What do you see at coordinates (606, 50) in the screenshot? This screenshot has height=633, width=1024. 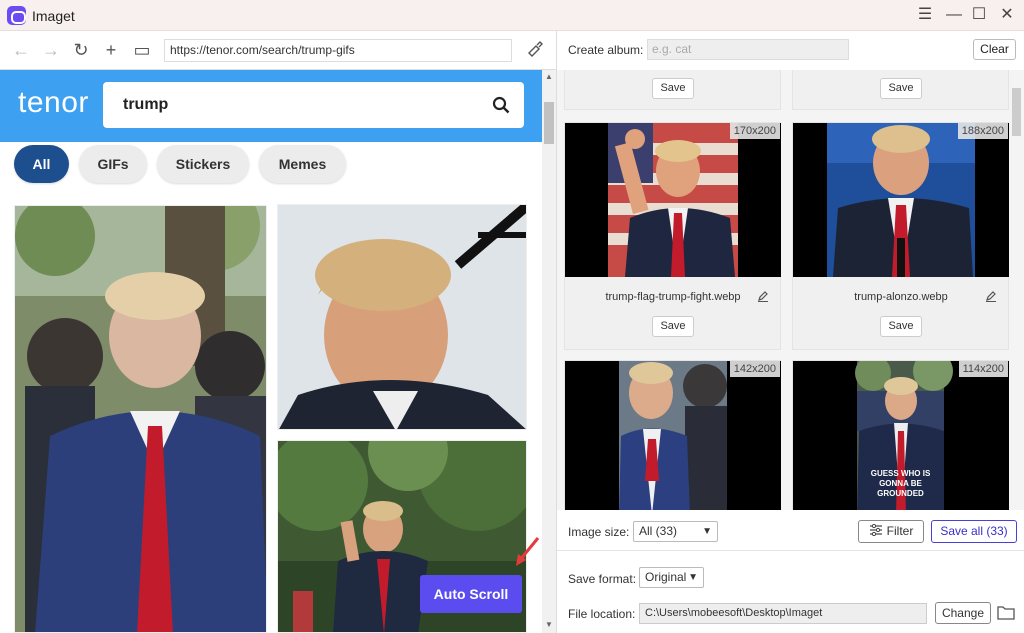 I see `create-album-label: Create album:` at bounding box center [606, 50].